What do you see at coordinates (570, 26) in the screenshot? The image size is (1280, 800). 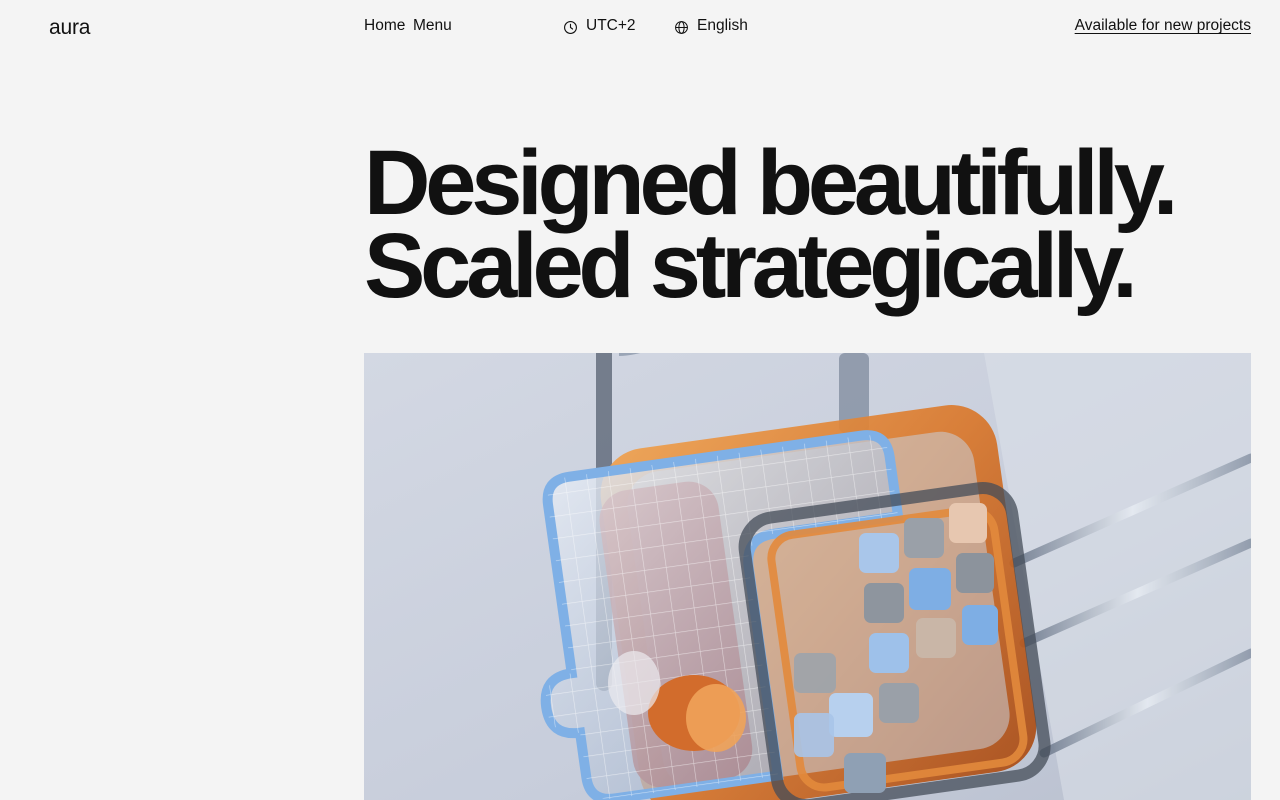 I see `clock-icon` at bounding box center [570, 26].